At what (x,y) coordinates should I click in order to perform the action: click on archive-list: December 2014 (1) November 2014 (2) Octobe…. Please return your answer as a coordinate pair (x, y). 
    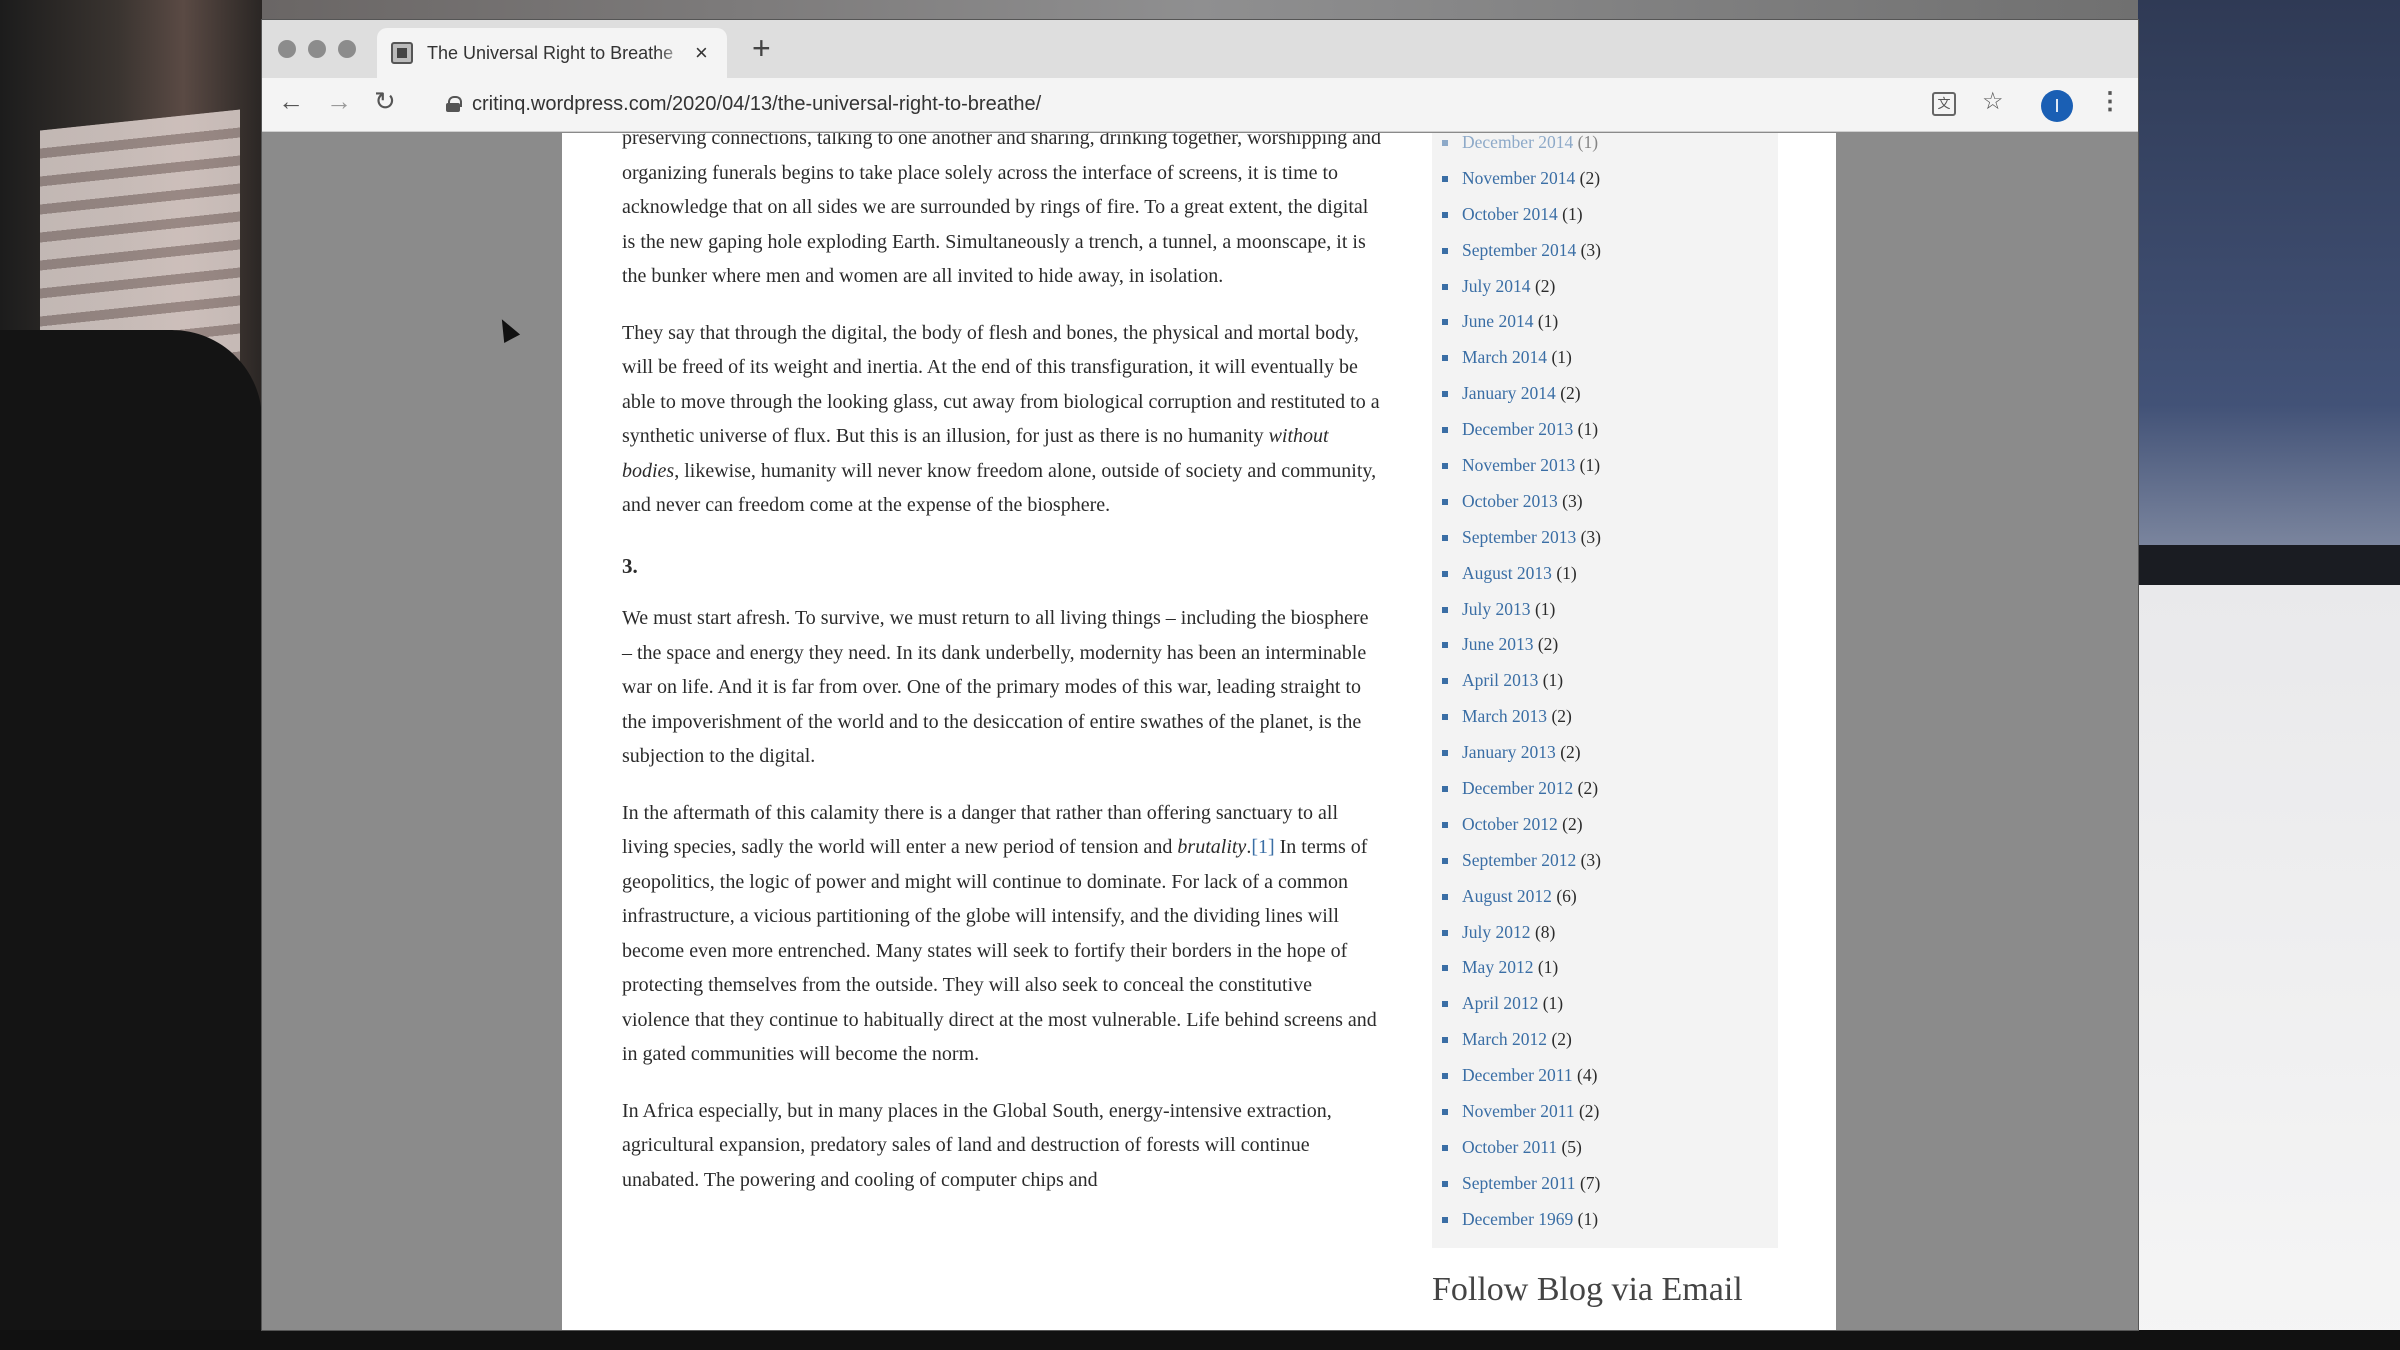
    Looking at the image, I should click on (1605, 685).